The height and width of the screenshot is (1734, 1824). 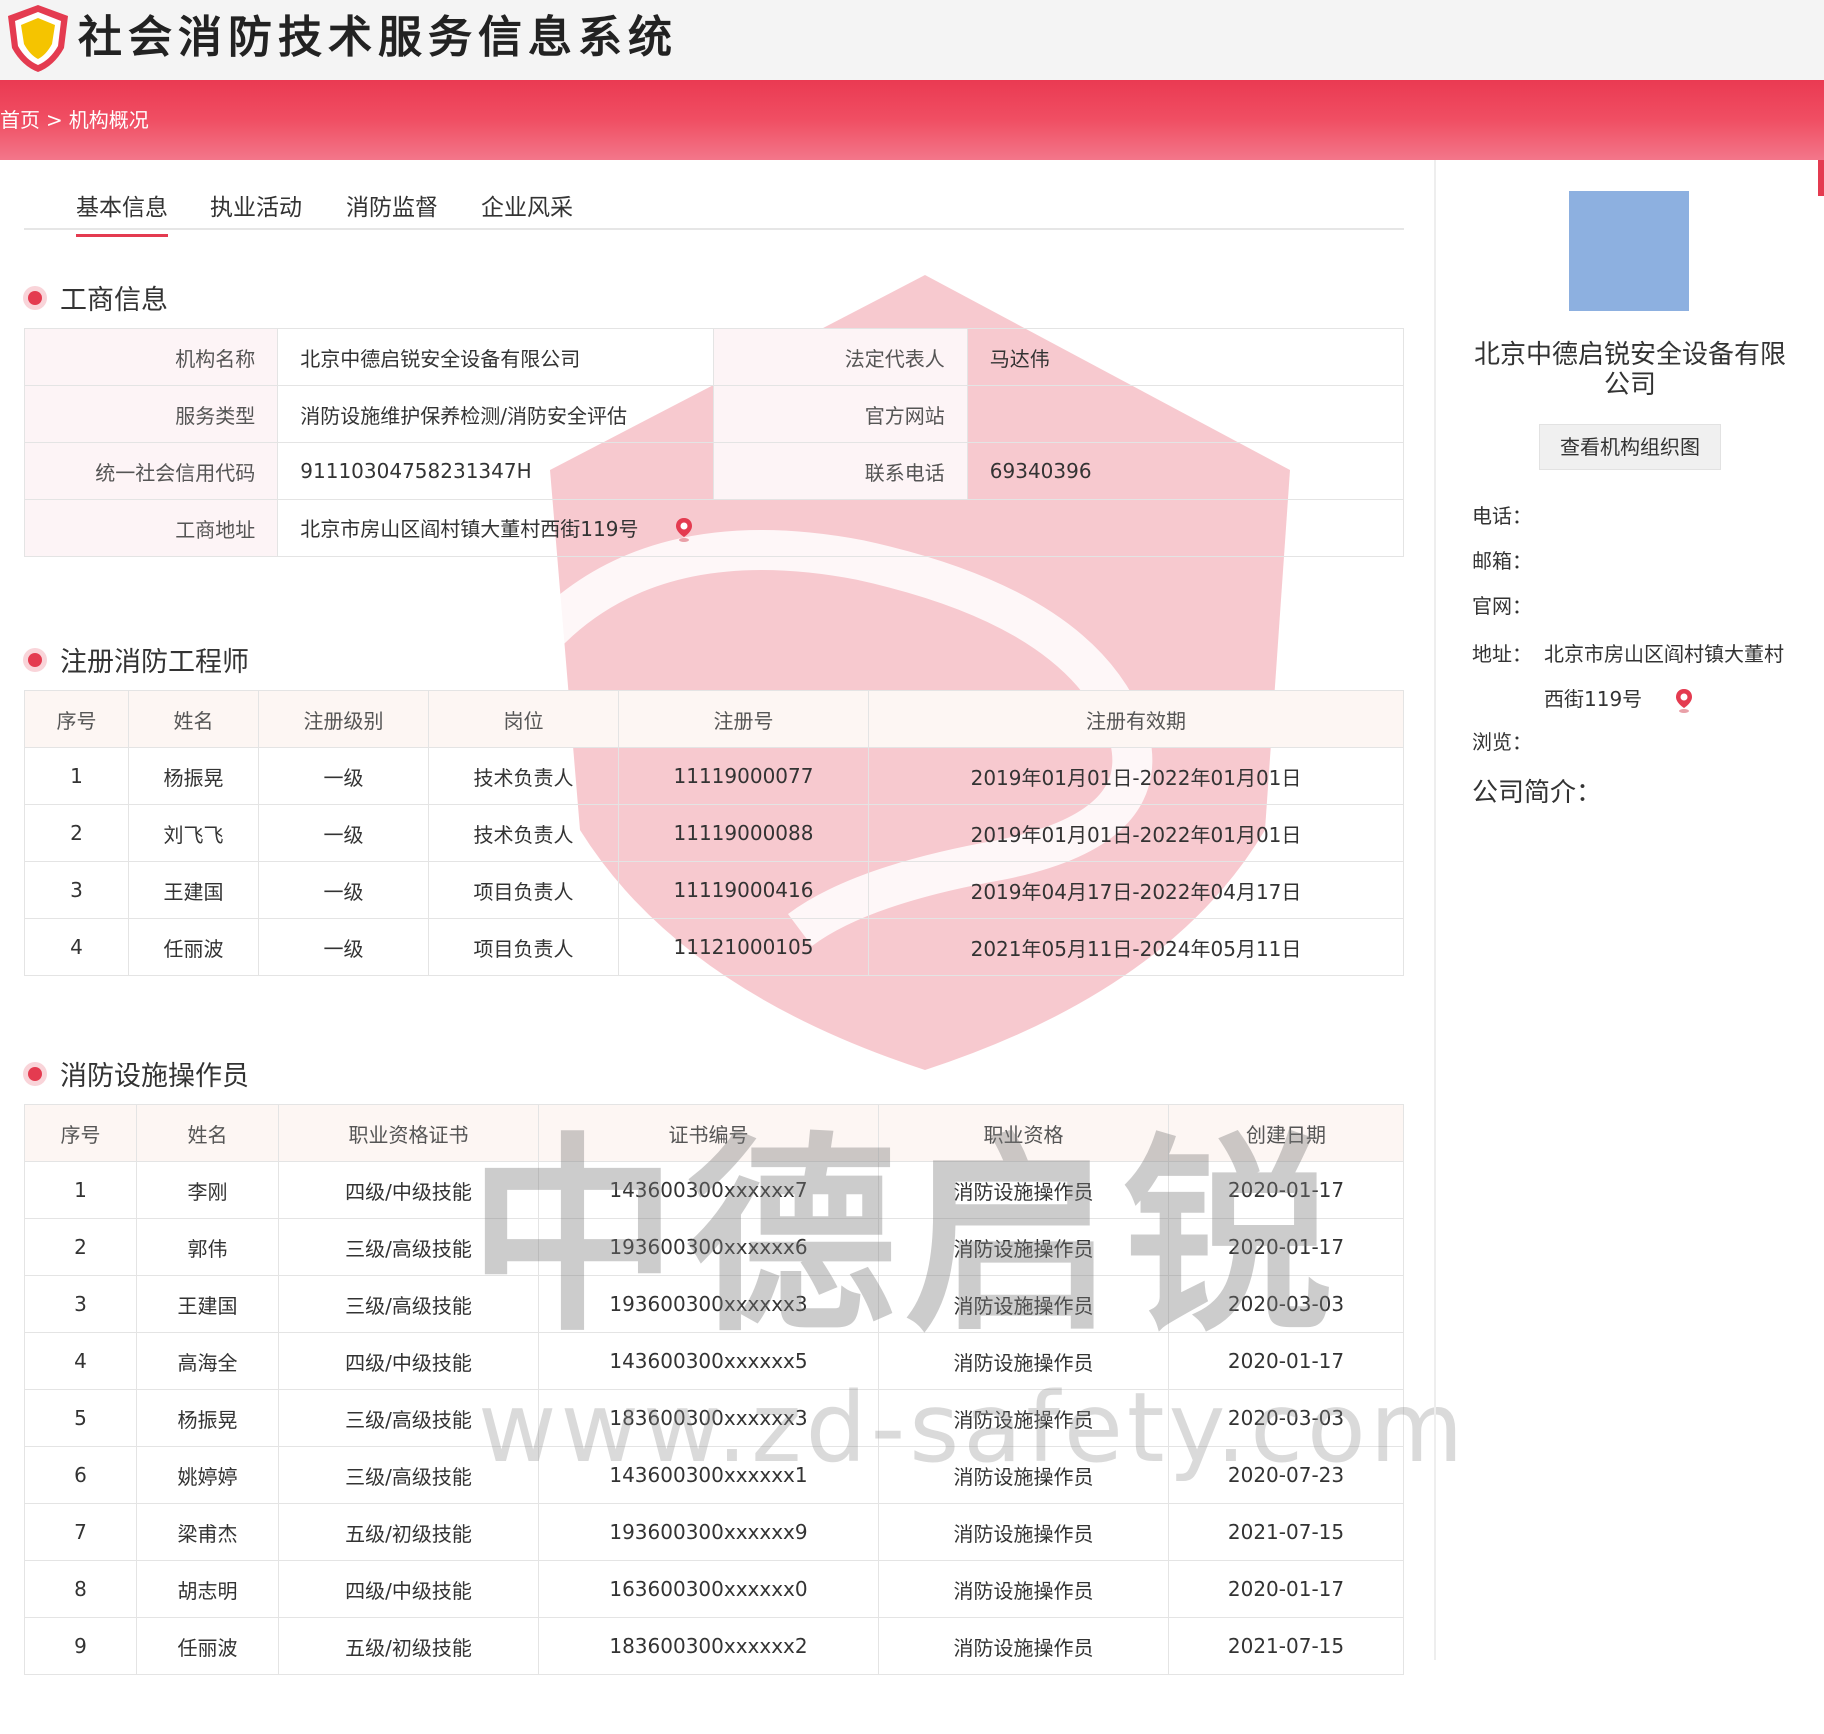 I want to click on website-value, so click(x=1185, y=414).